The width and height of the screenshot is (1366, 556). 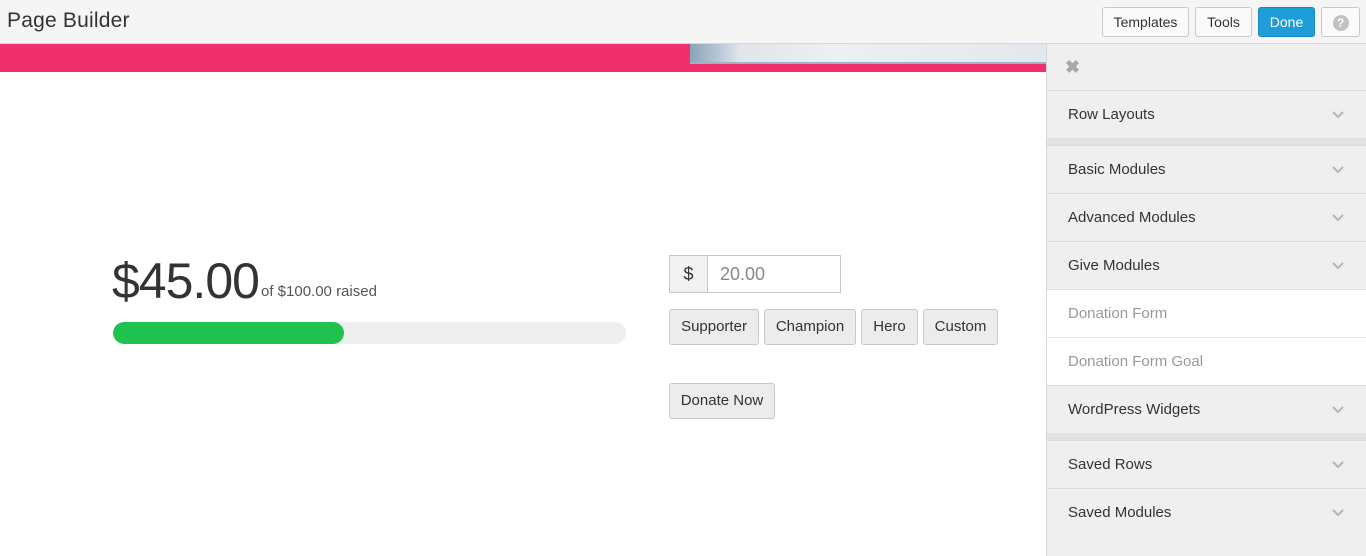 I want to click on section-row-layouts: Row Layouts, so click(x=1206, y=114).